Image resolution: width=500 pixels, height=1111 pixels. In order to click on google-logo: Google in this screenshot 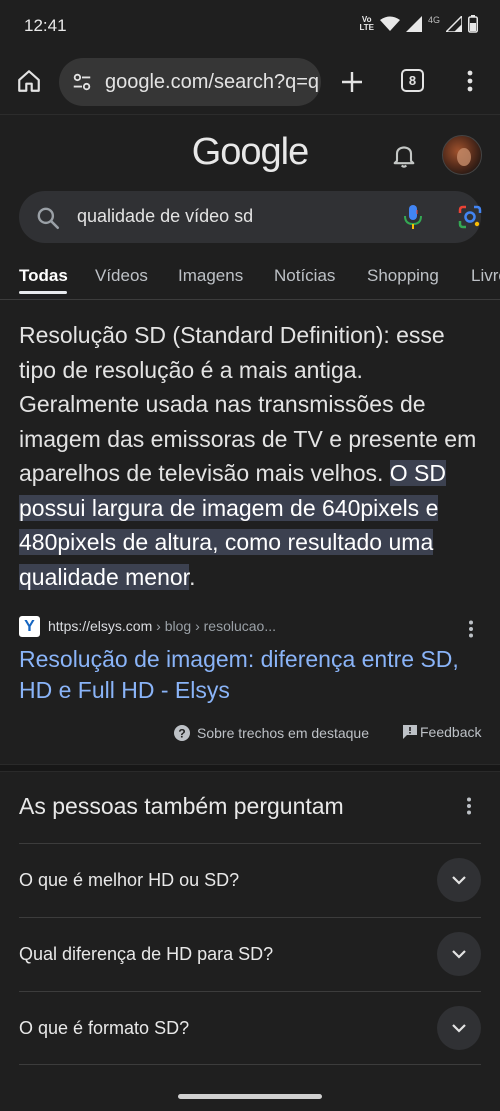, I will do `click(250, 152)`.